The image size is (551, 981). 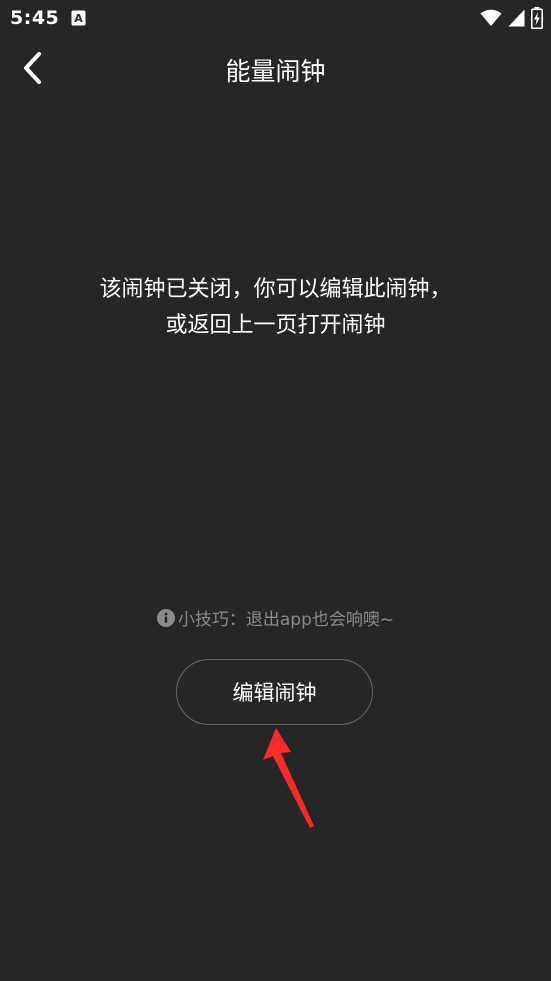 What do you see at coordinates (35, 18) in the screenshot?
I see `status-time: 5:45` at bounding box center [35, 18].